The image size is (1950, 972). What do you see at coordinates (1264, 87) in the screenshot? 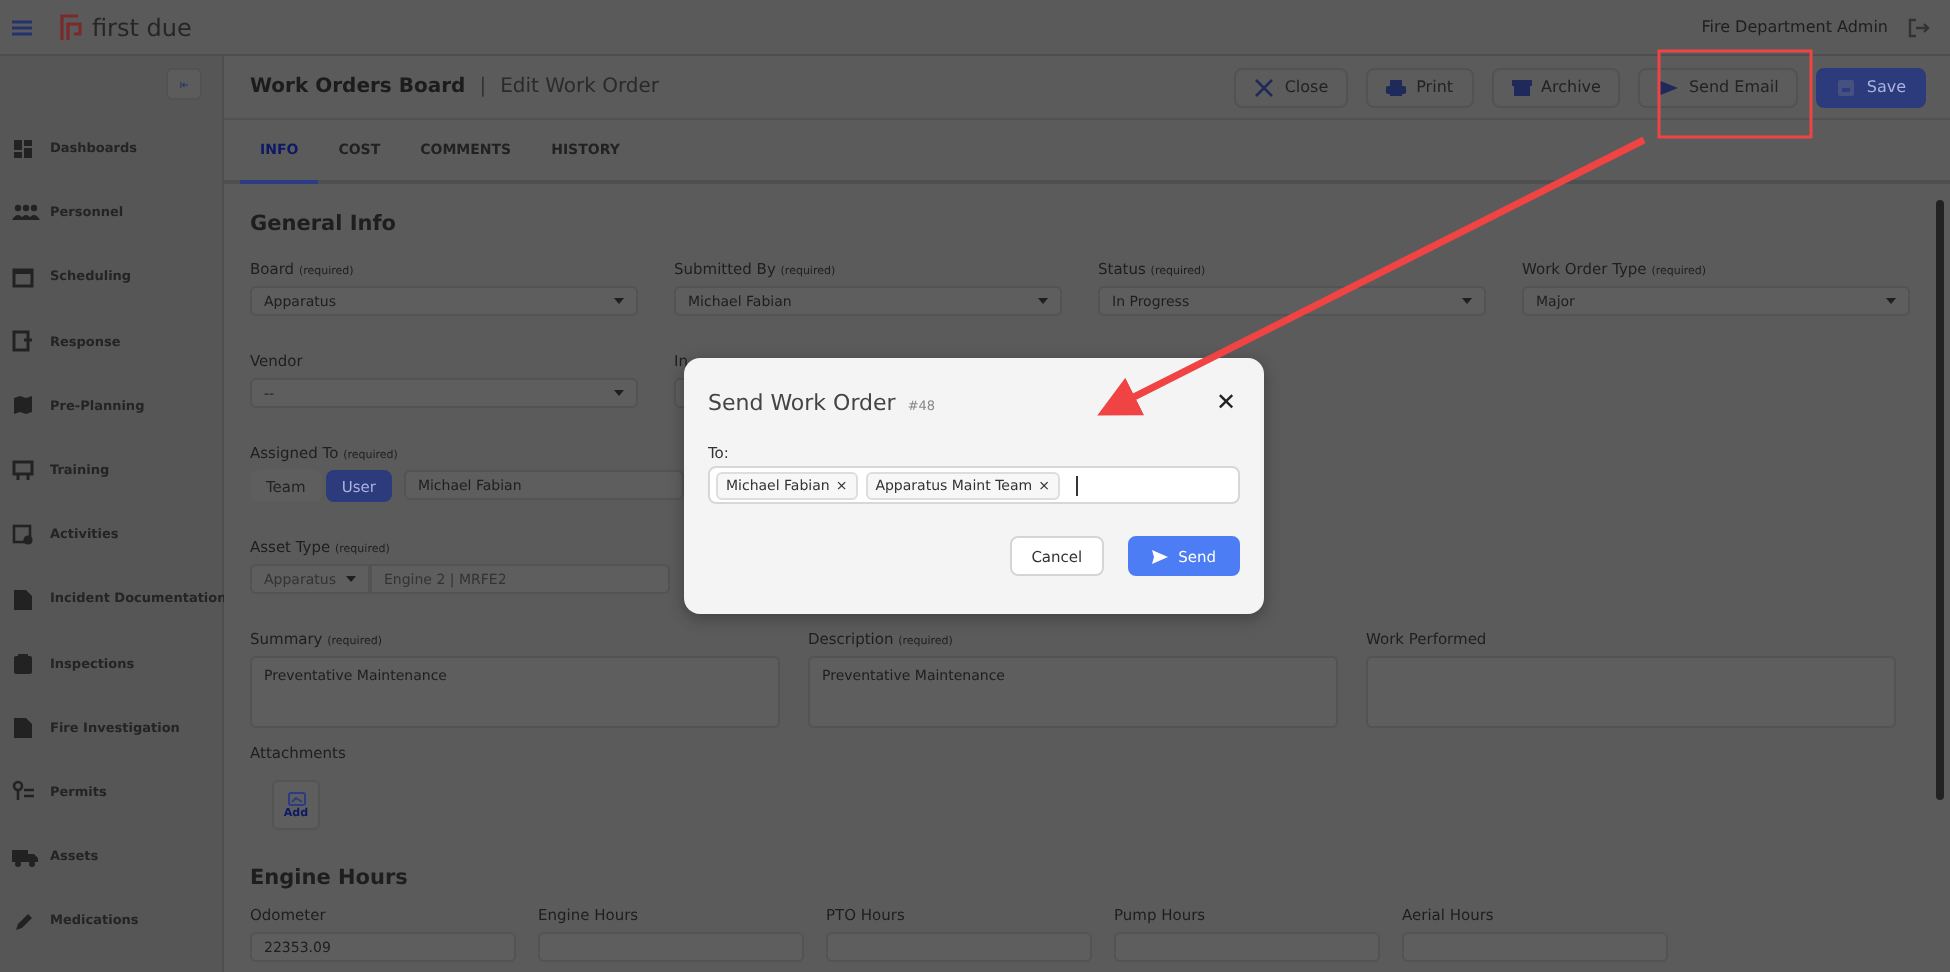
I see `close-icon` at bounding box center [1264, 87].